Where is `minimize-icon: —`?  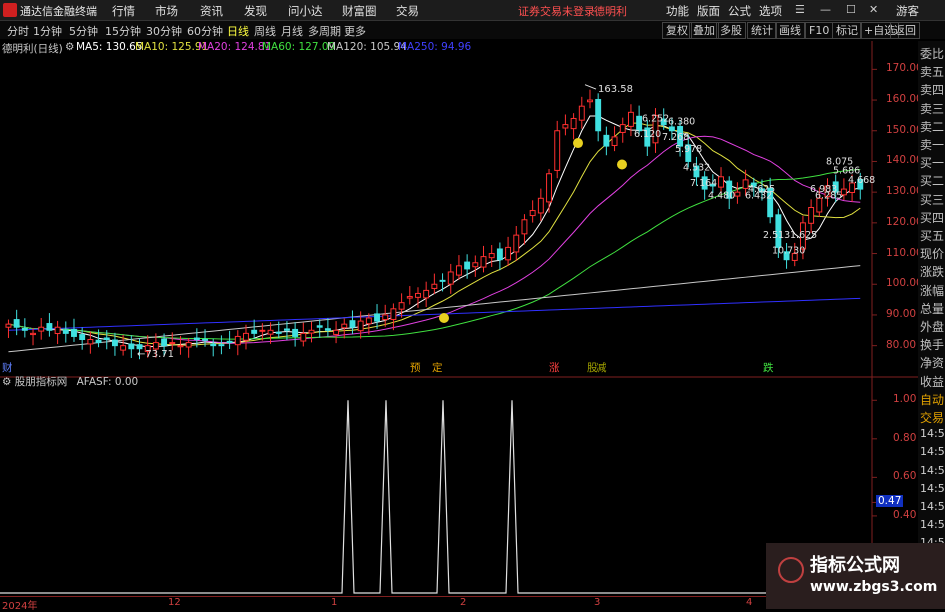
minimize-icon: — is located at coordinates (825, 9).